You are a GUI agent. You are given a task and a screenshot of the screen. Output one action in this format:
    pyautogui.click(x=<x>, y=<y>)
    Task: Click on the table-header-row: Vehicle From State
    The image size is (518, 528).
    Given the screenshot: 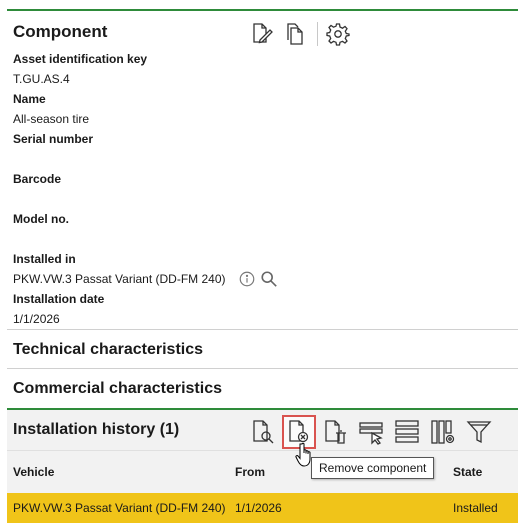 What is the action you would take?
    pyautogui.click(x=262, y=471)
    